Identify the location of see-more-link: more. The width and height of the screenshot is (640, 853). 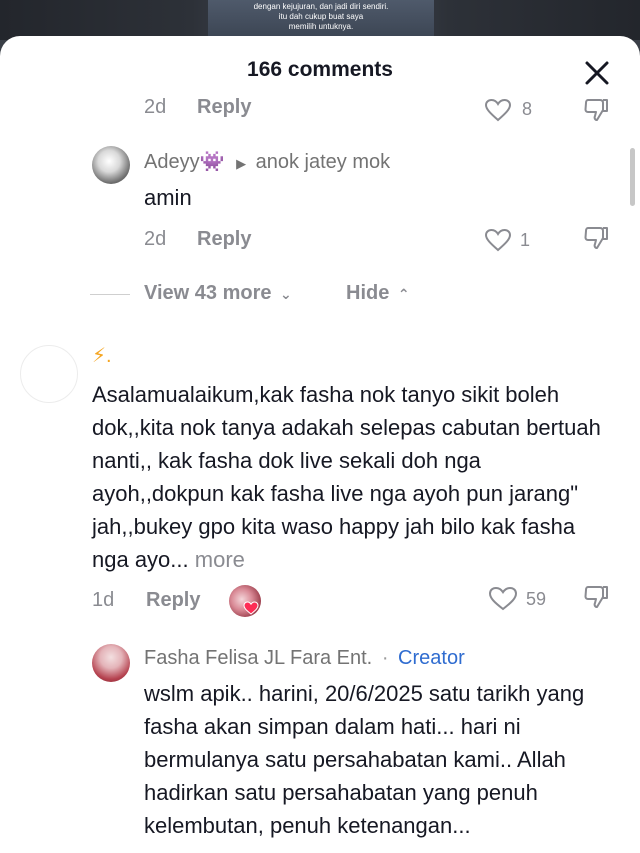
(220, 559).